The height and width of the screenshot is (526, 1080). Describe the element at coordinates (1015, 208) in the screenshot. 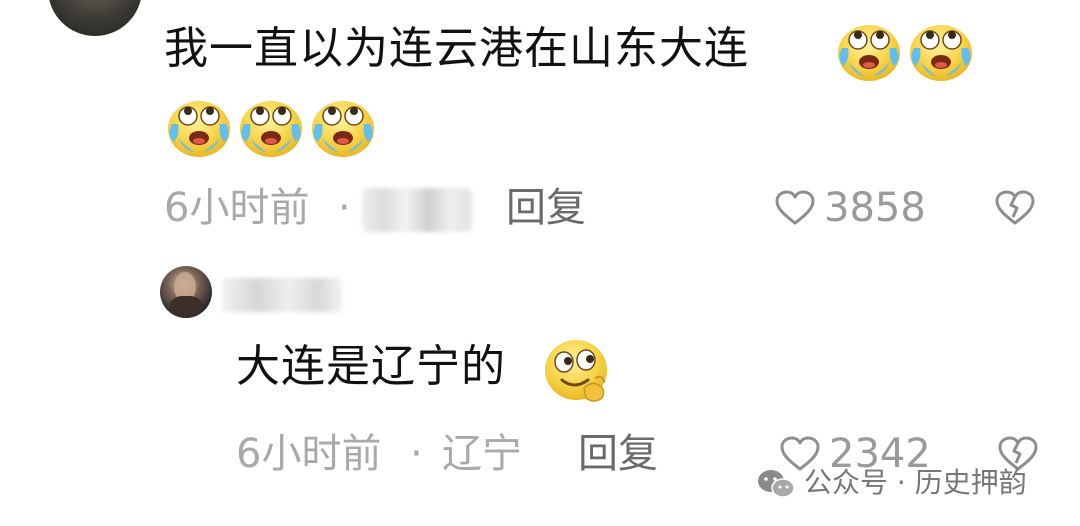

I see `broken-heart-icon` at that location.